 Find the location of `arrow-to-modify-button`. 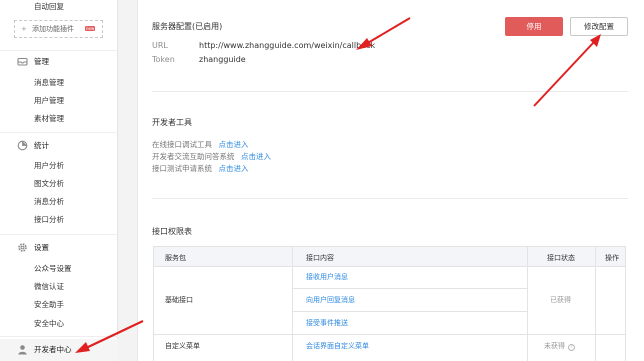

arrow-to-modify-button is located at coordinates (567, 70).